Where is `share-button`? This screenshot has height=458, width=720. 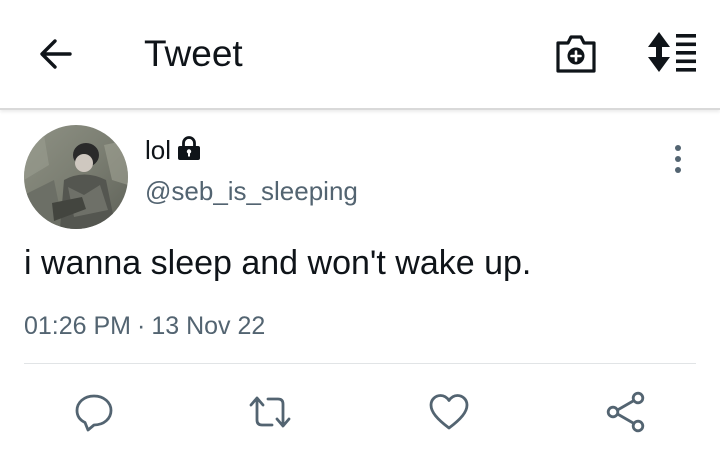 share-button is located at coordinates (626, 412).